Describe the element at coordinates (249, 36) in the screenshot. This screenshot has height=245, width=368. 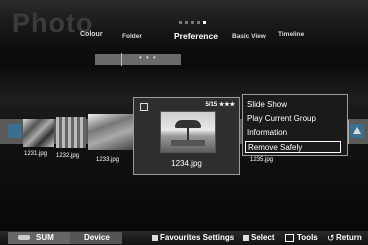
I see `tab-basic-view: Basic View` at that location.